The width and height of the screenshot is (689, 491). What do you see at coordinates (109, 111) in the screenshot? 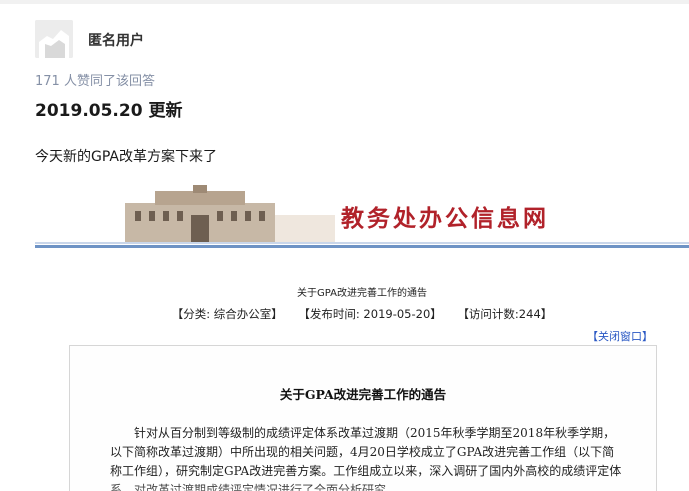
I see `update-heading: 2019.05.20 更新` at bounding box center [109, 111].